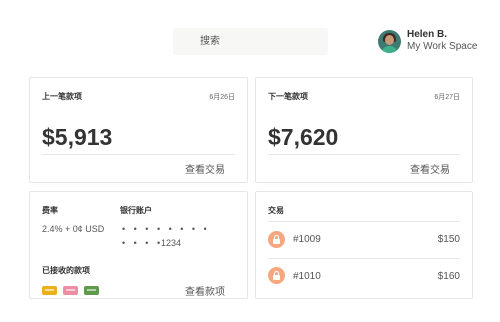 The width and height of the screenshot is (500, 322). What do you see at coordinates (77, 137) in the screenshot?
I see `prev-payout-amount: $5,913` at bounding box center [77, 137].